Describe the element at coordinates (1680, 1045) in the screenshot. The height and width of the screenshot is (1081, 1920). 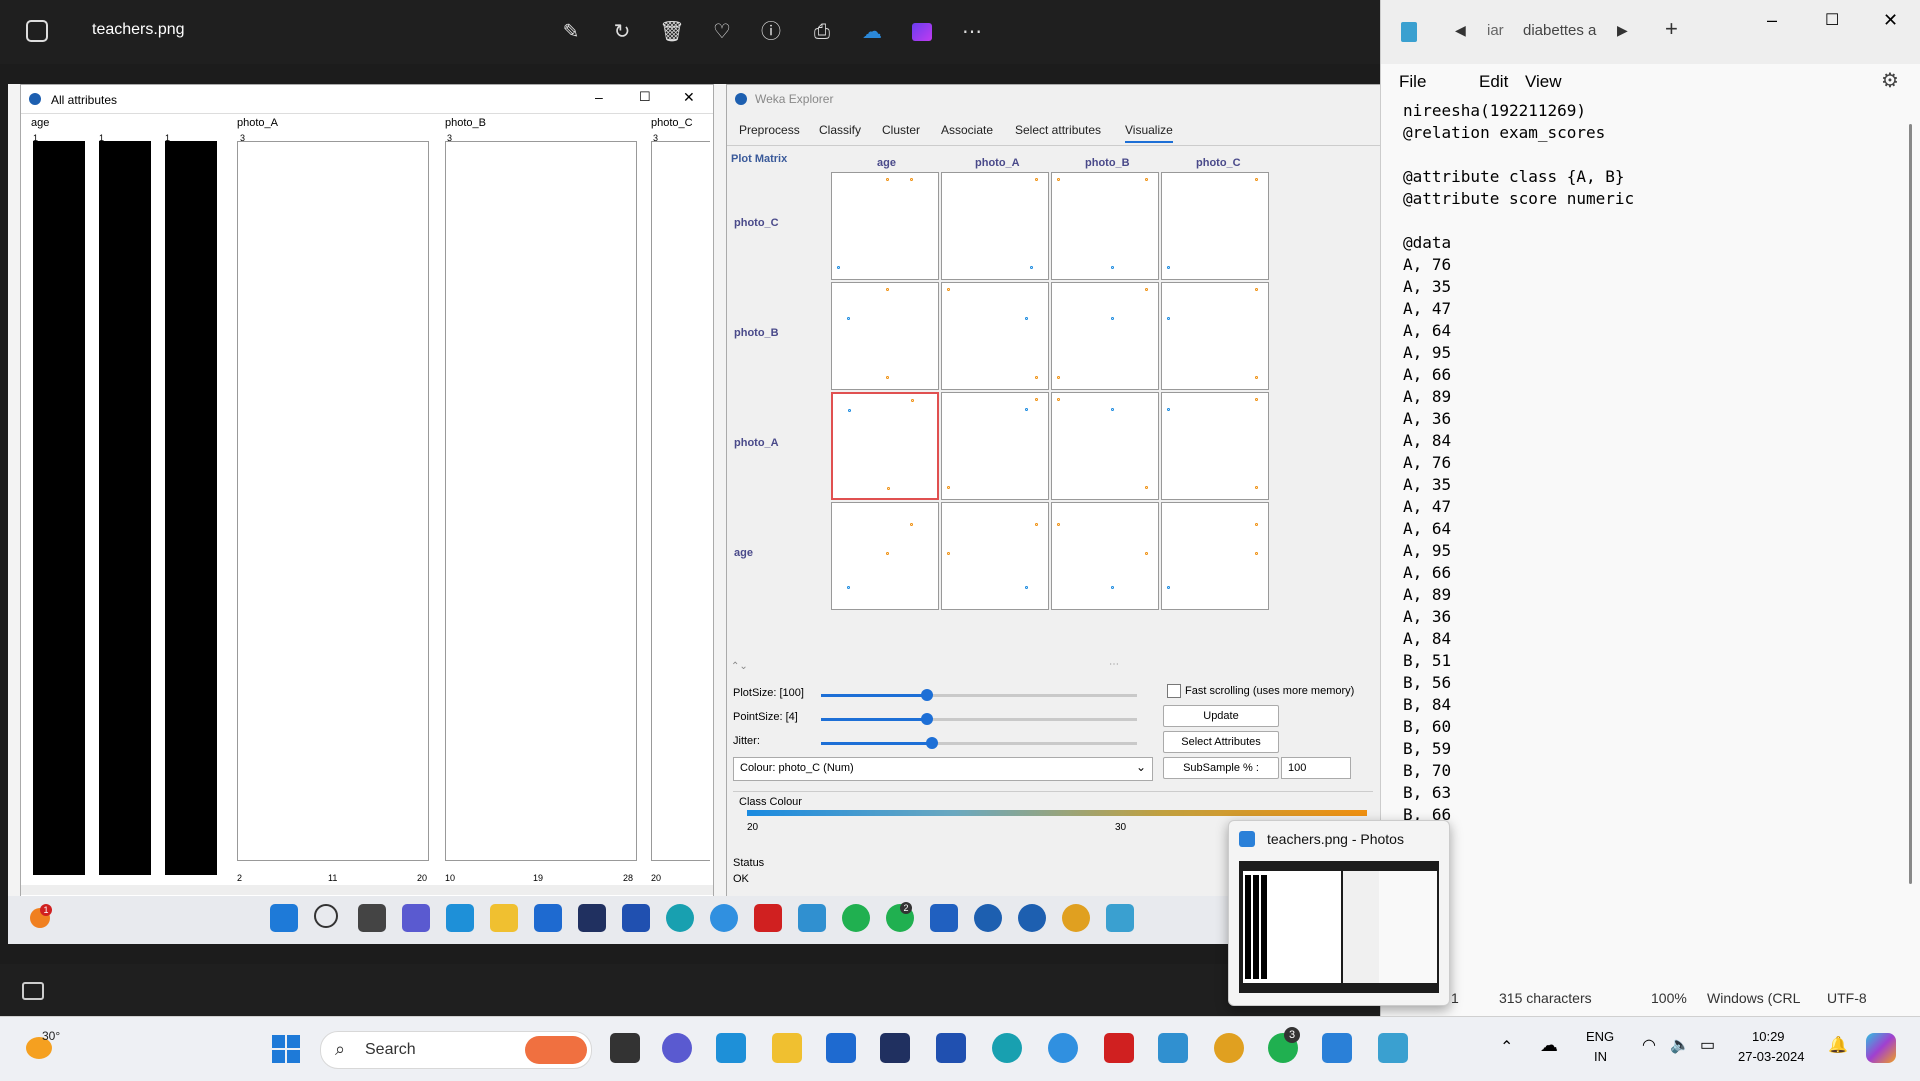
I see `volume-icon: 🔈` at that location.